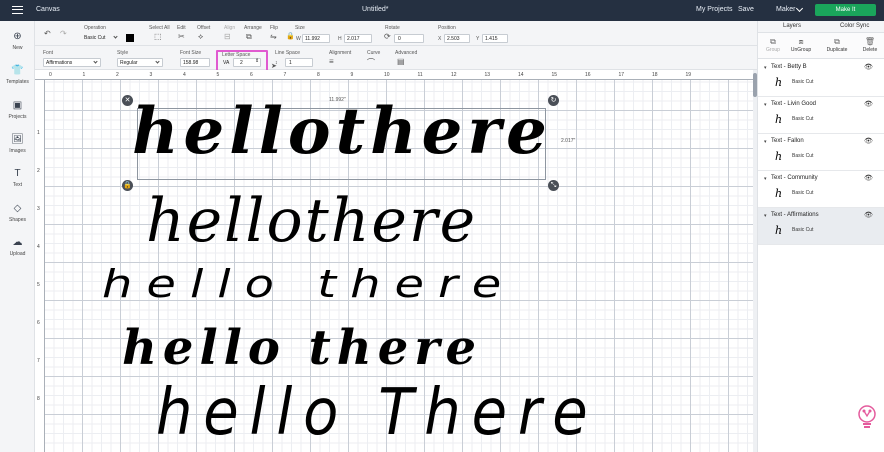 The width and height of the screenshot is (884, 452). I want to click on sidebar-item-upload: ☁ Upload, so click(17, 247).